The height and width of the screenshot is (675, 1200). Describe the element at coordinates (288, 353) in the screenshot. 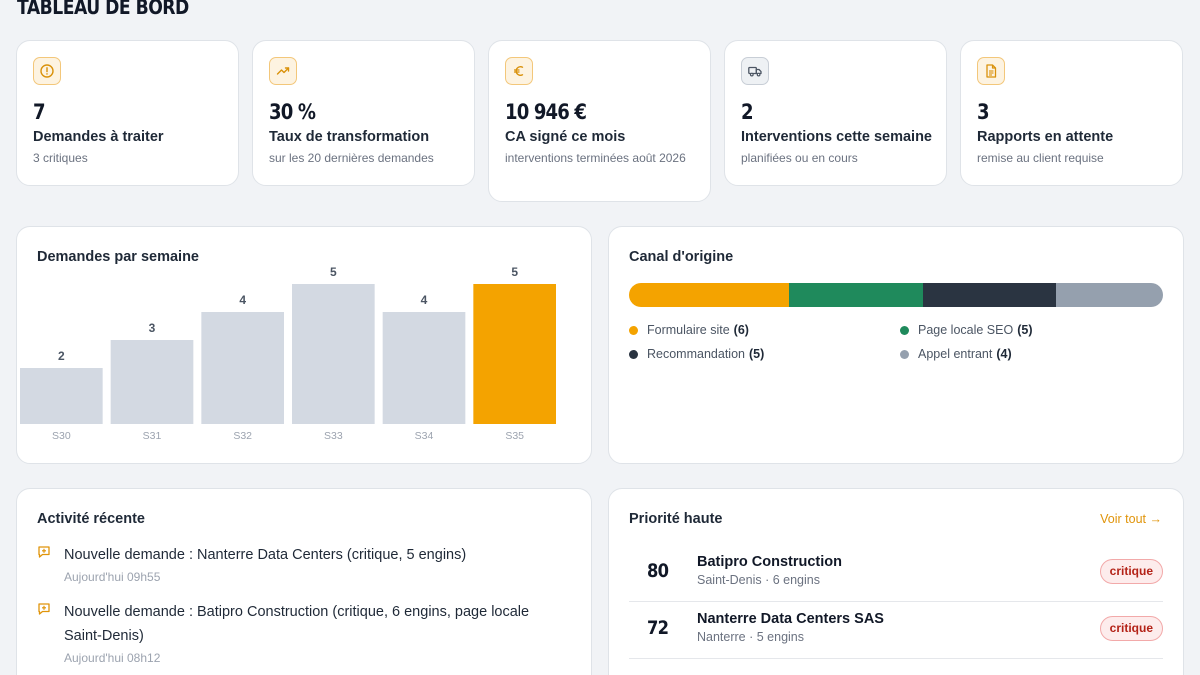

I see `weekly-bar-chart: 2 S30 3 S31 4 S32 5 S33 4 S34 5 S35` at that location.